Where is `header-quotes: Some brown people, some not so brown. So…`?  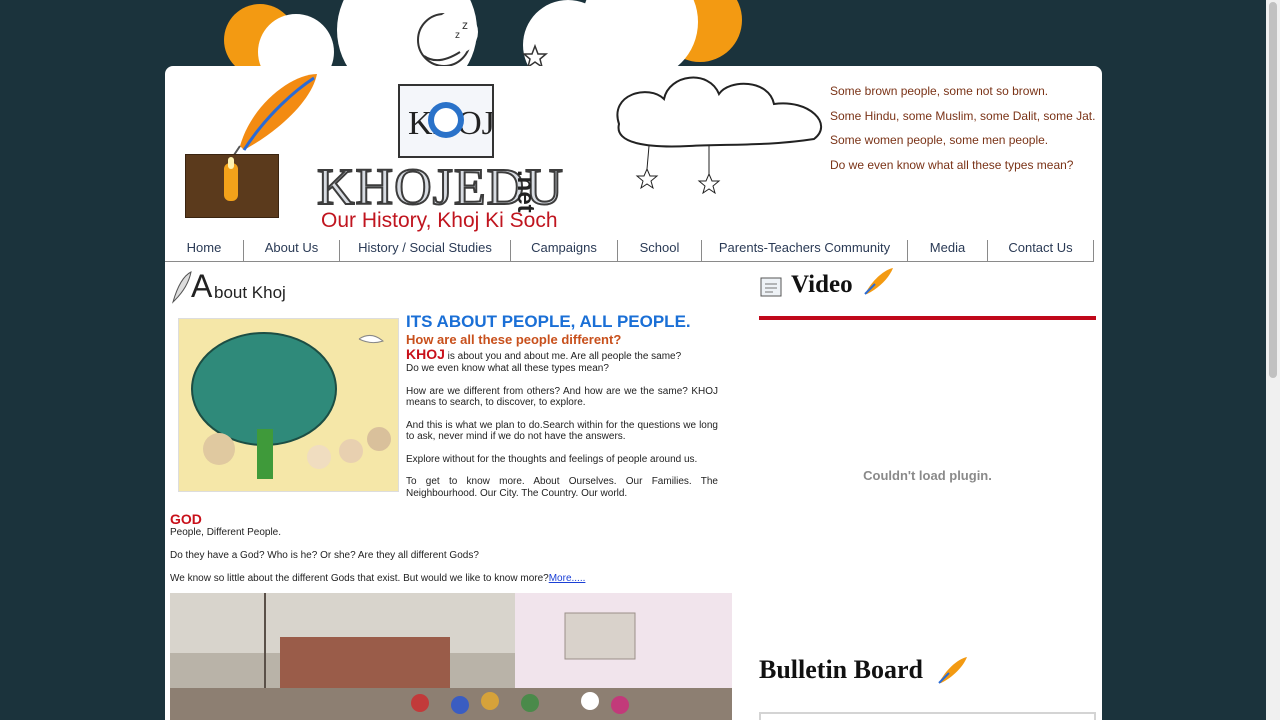 header-quotes: Some brown people, some not so brown. So… is located at coordinates (965, 133).